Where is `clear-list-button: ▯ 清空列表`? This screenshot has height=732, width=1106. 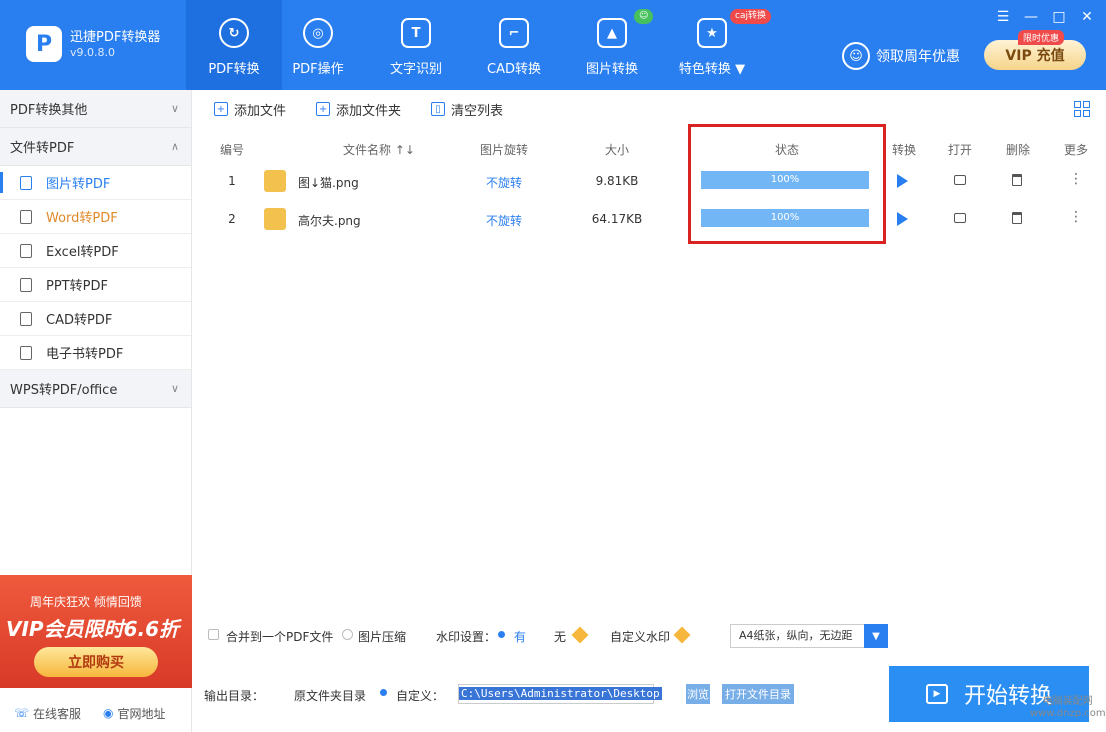 clear-list-button: ▯ 清空列表 is located at coordinates (467, 109).